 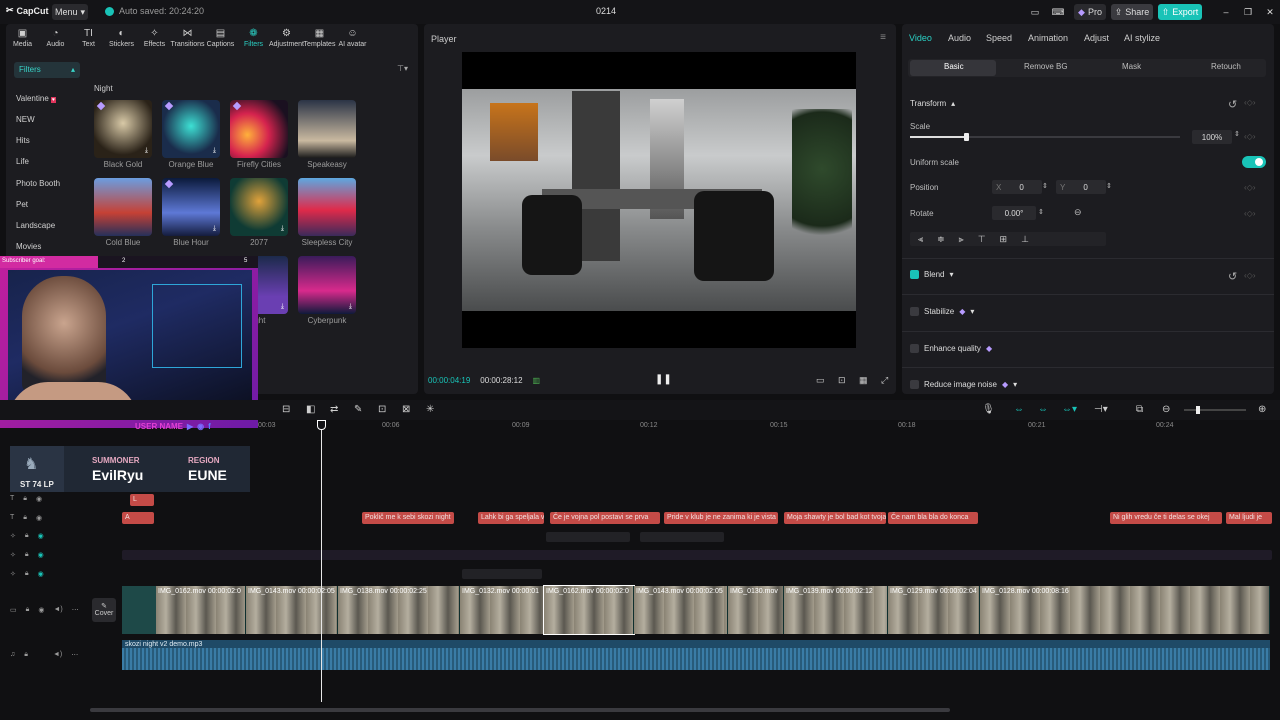 What do you see at coordinates (1139, 409) in the screenshot?
I see `captions-mode-icon: ⧉` at bounding box center [1139, 409].